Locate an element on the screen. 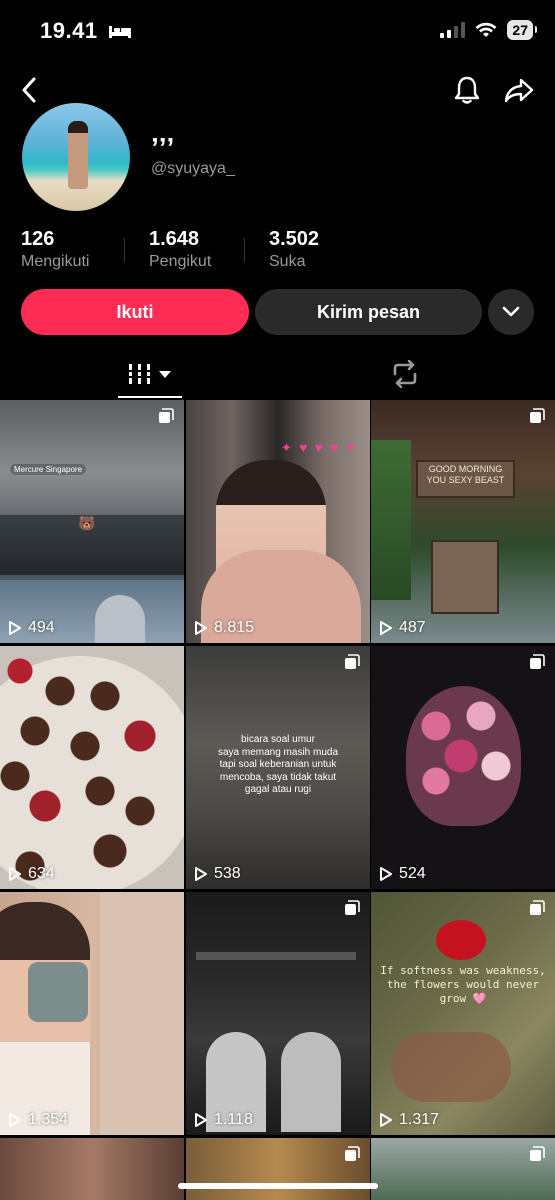  more-options-button is located at coordinates (511, 312).